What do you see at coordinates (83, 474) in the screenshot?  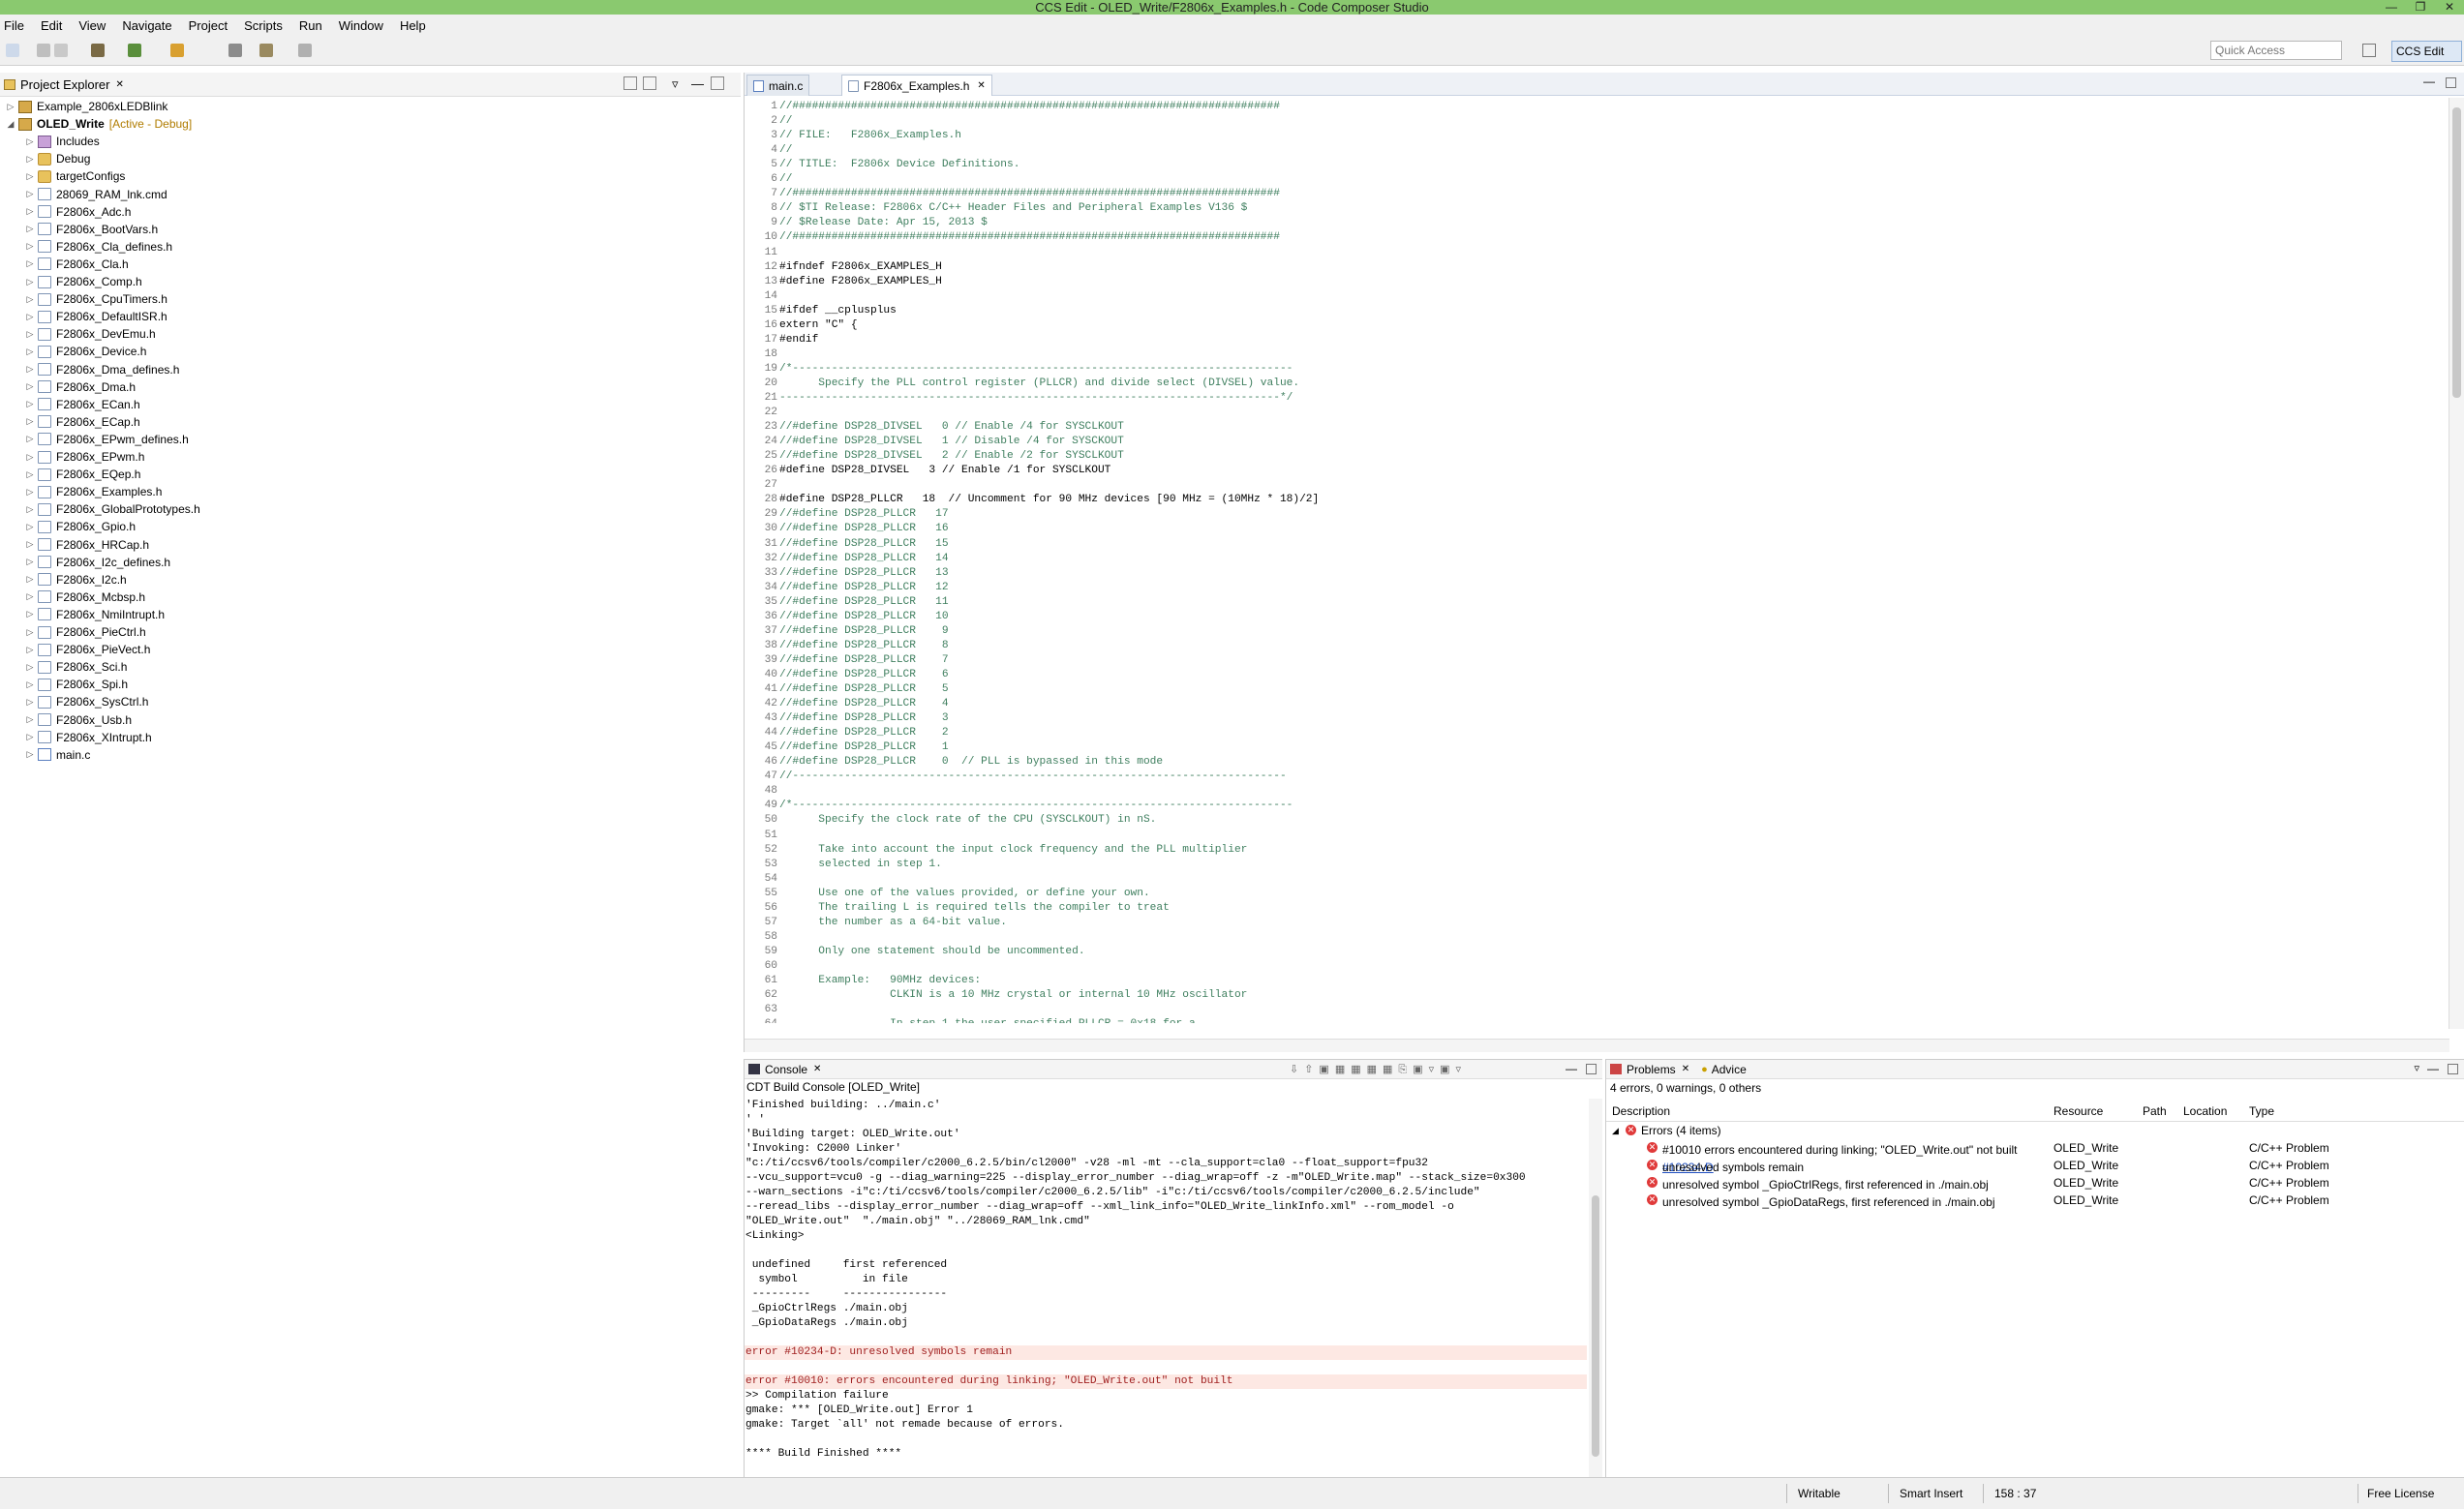 I see `tree-item: ▷ F2806x_EQep.h` at bounding box center [83, 474].